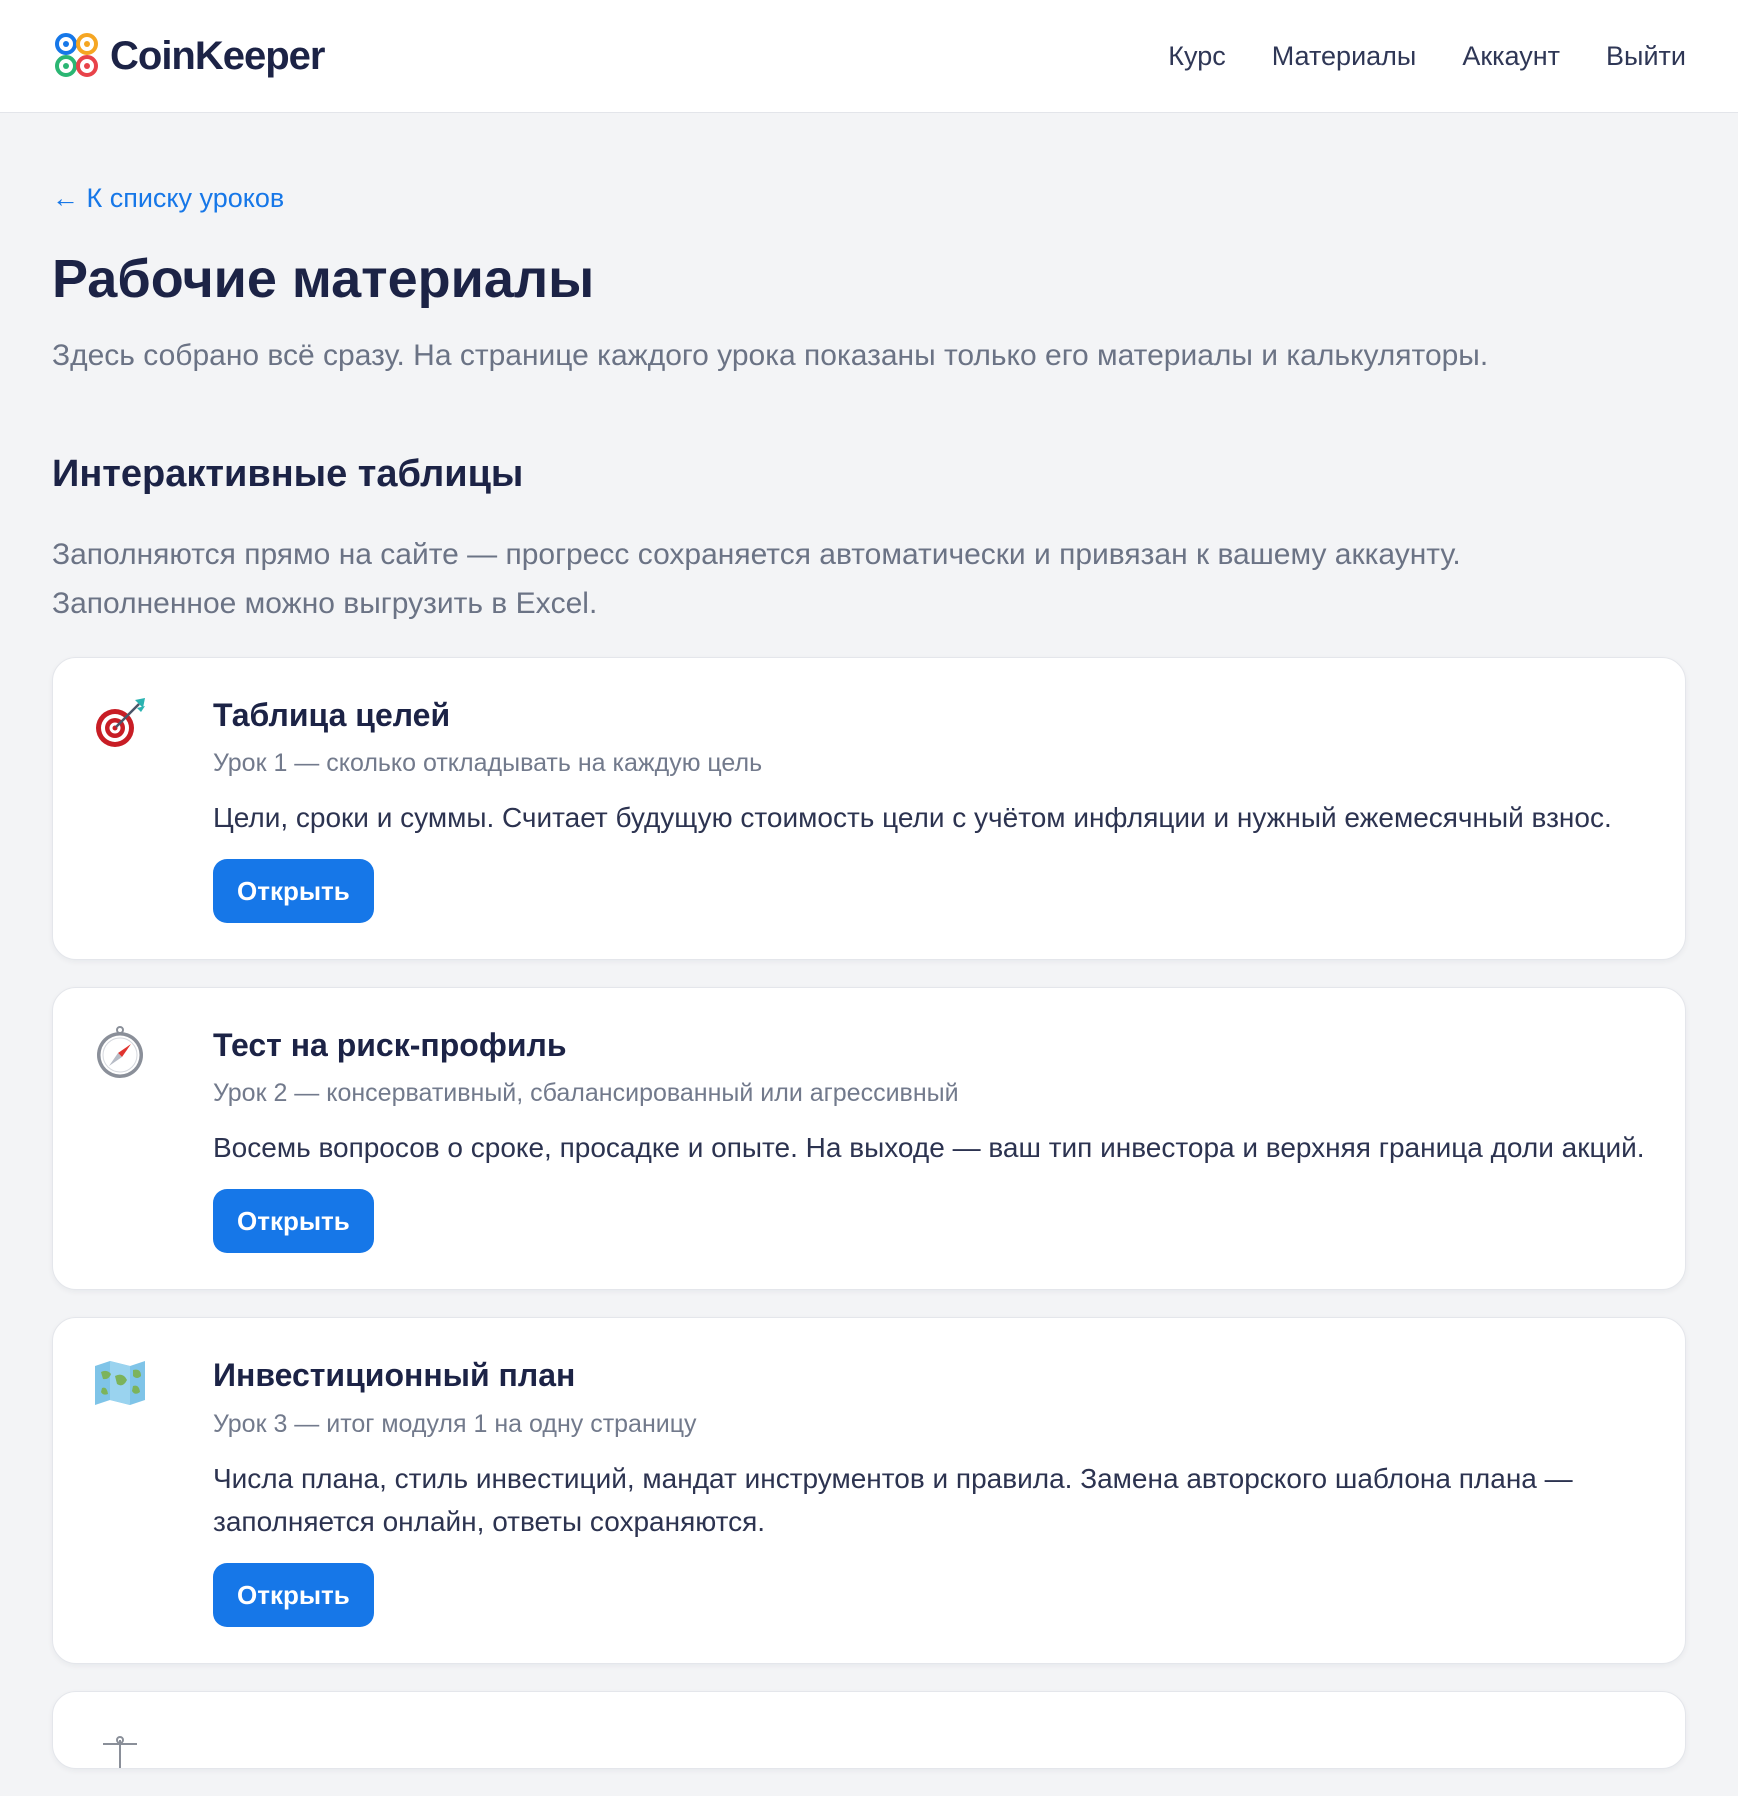 The height and width of the screenshot is (1796, 1738). I want to click on scales-icon, so click(120, 1749).